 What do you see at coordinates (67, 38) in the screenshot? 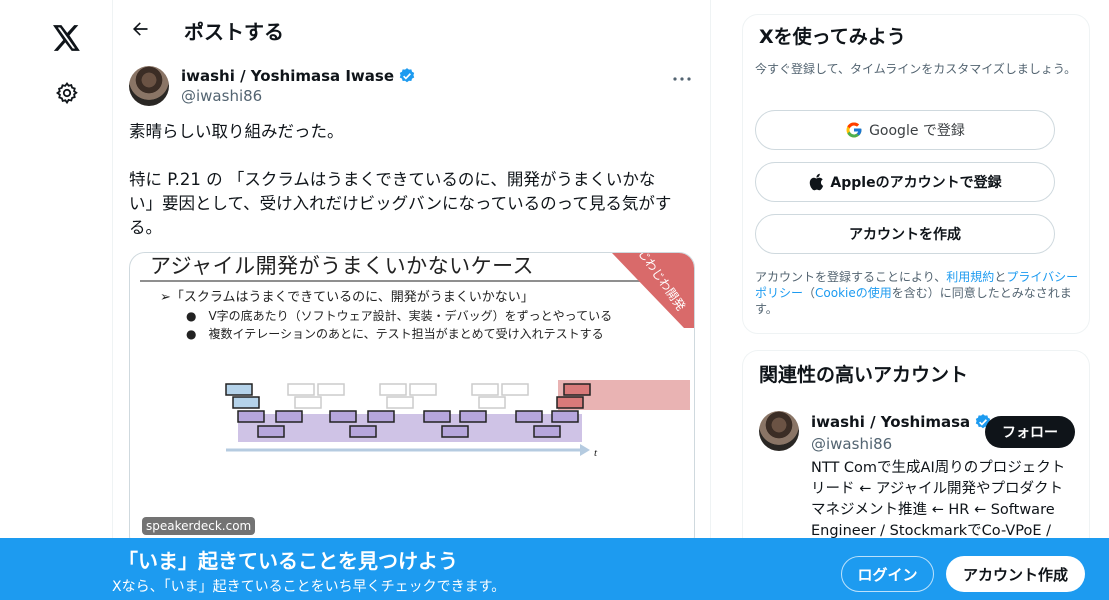
I see `x-logo-icon` at bounding box center [67, 38].